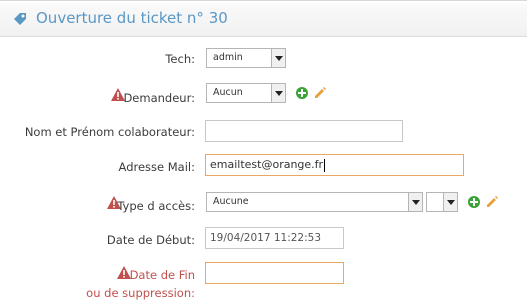 This screenshot has width=527, height=307. Describe the element at coordinates (334, 165) in the screenshot. I see `email-field: emailtest@orange.fr` at that location.